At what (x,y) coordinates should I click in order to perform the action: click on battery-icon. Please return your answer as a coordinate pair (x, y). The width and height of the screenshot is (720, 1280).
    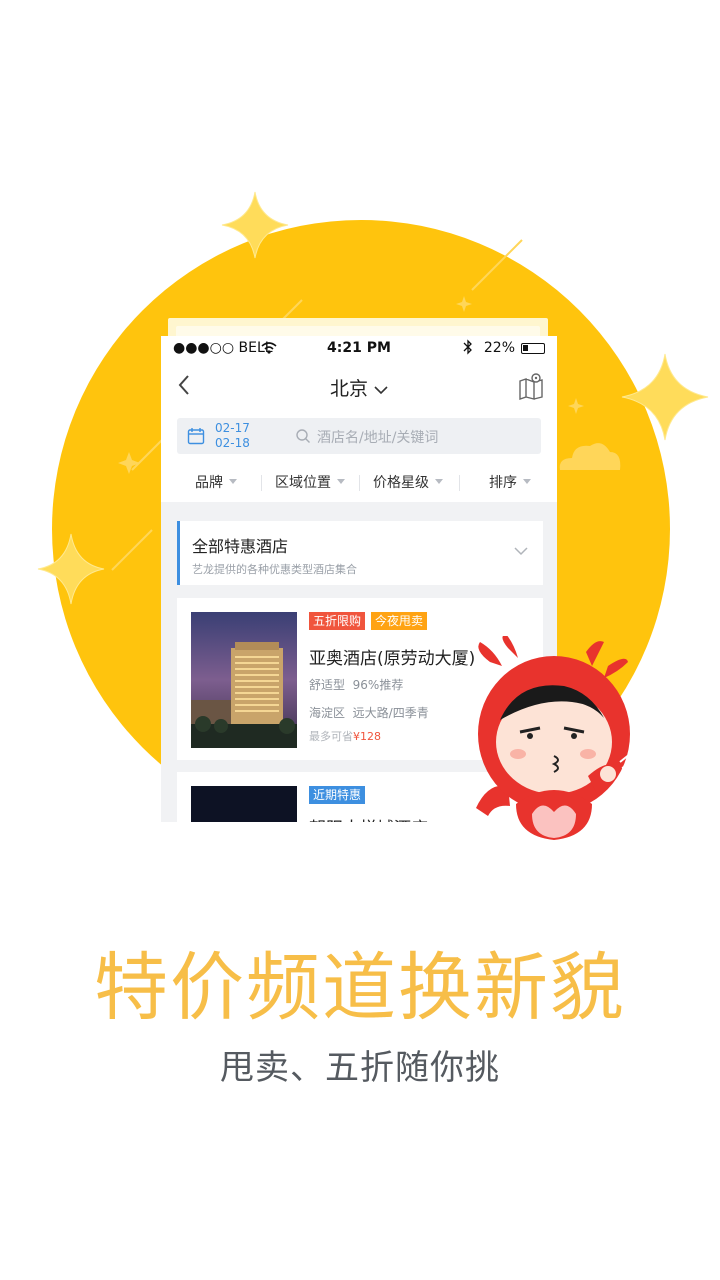
    Looking at the image, I should click on (533, 348).